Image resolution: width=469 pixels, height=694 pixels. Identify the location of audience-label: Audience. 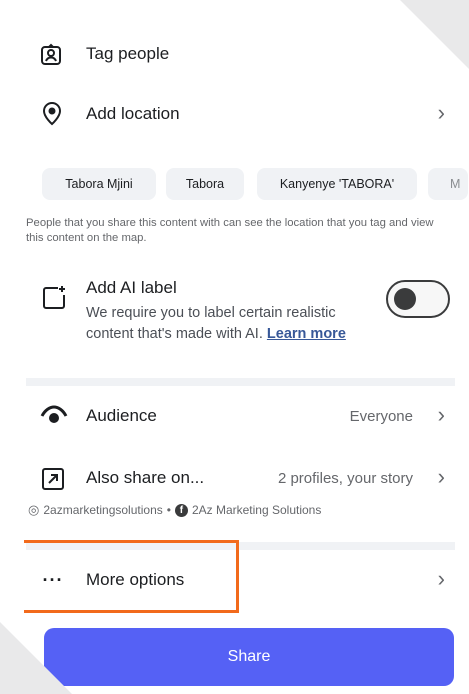
(121, 415).